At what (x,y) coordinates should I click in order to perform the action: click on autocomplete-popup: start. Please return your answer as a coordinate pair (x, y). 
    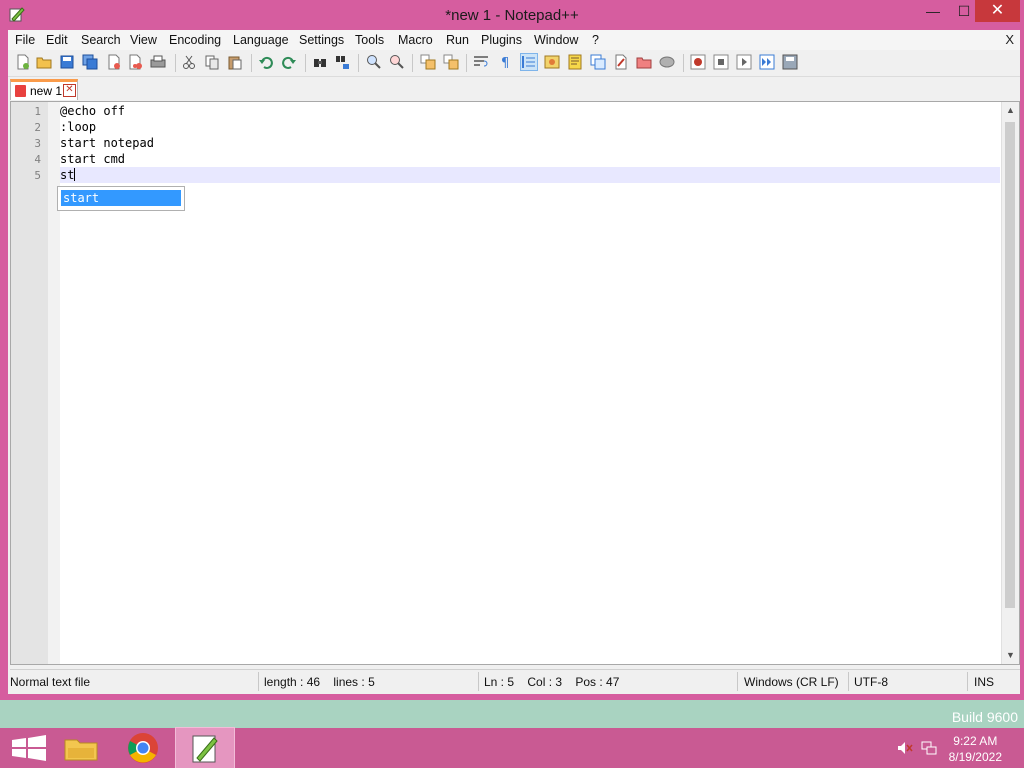
    Looking at the image, I should click on (121, 198).